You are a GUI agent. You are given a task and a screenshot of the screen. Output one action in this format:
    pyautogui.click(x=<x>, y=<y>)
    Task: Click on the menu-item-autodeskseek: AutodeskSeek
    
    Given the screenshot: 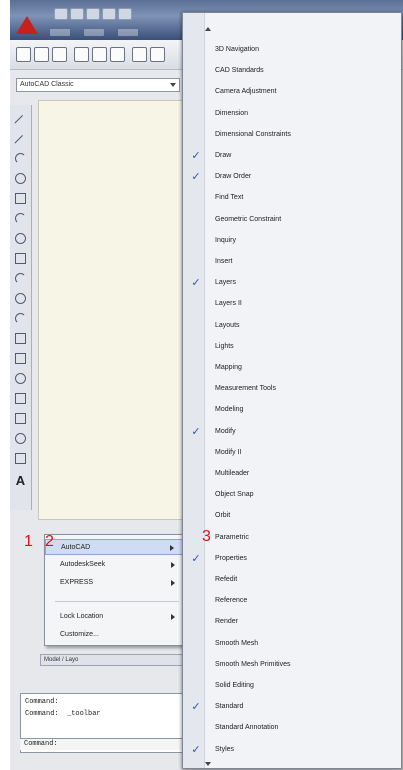 What is the action you would take?
    pyautogui.click(x=114, y=565)
    